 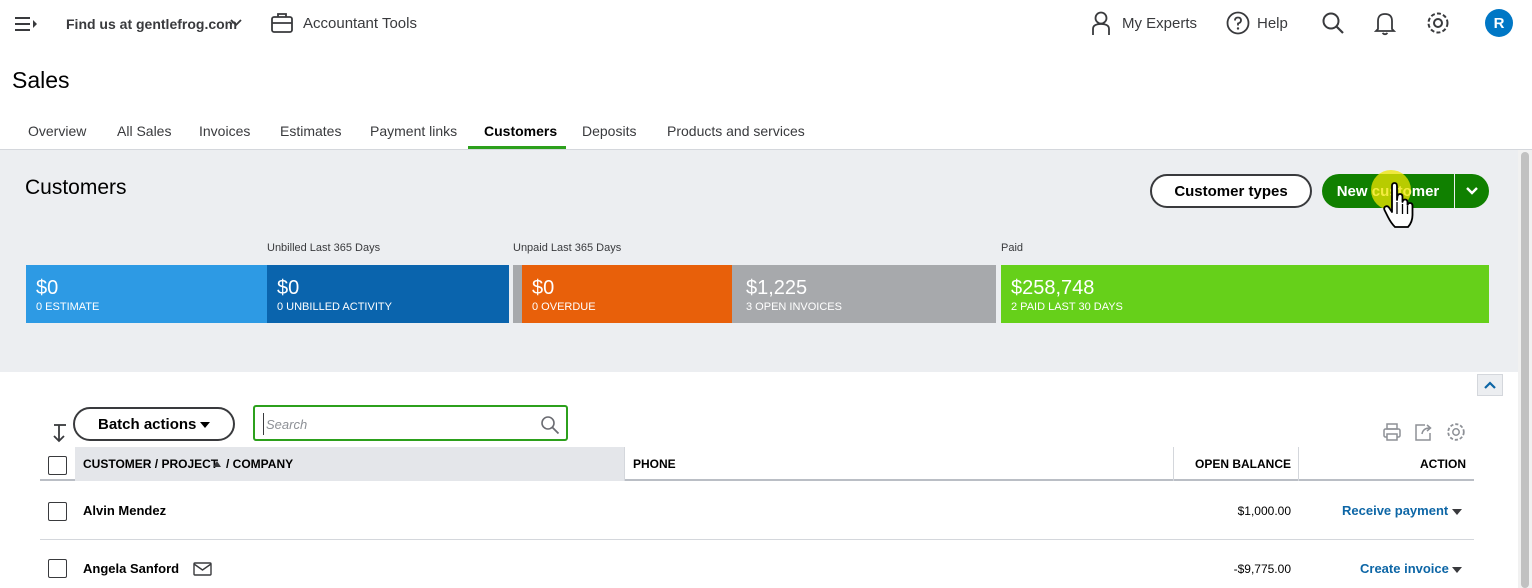 What do you see at coordinates (1262, 569) in the screenshot?
I see `open-balance: -$9,775.00` at bounding box center [1262, 569].